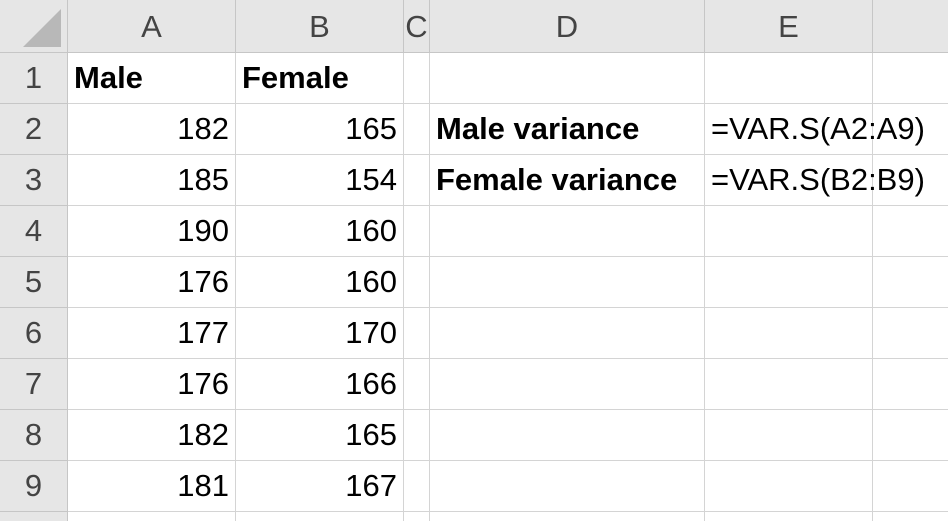  What do you see at coordinates (320, 231) in the screenshot?
I see `cell-b4: 160` at bounding box center [320, 231].